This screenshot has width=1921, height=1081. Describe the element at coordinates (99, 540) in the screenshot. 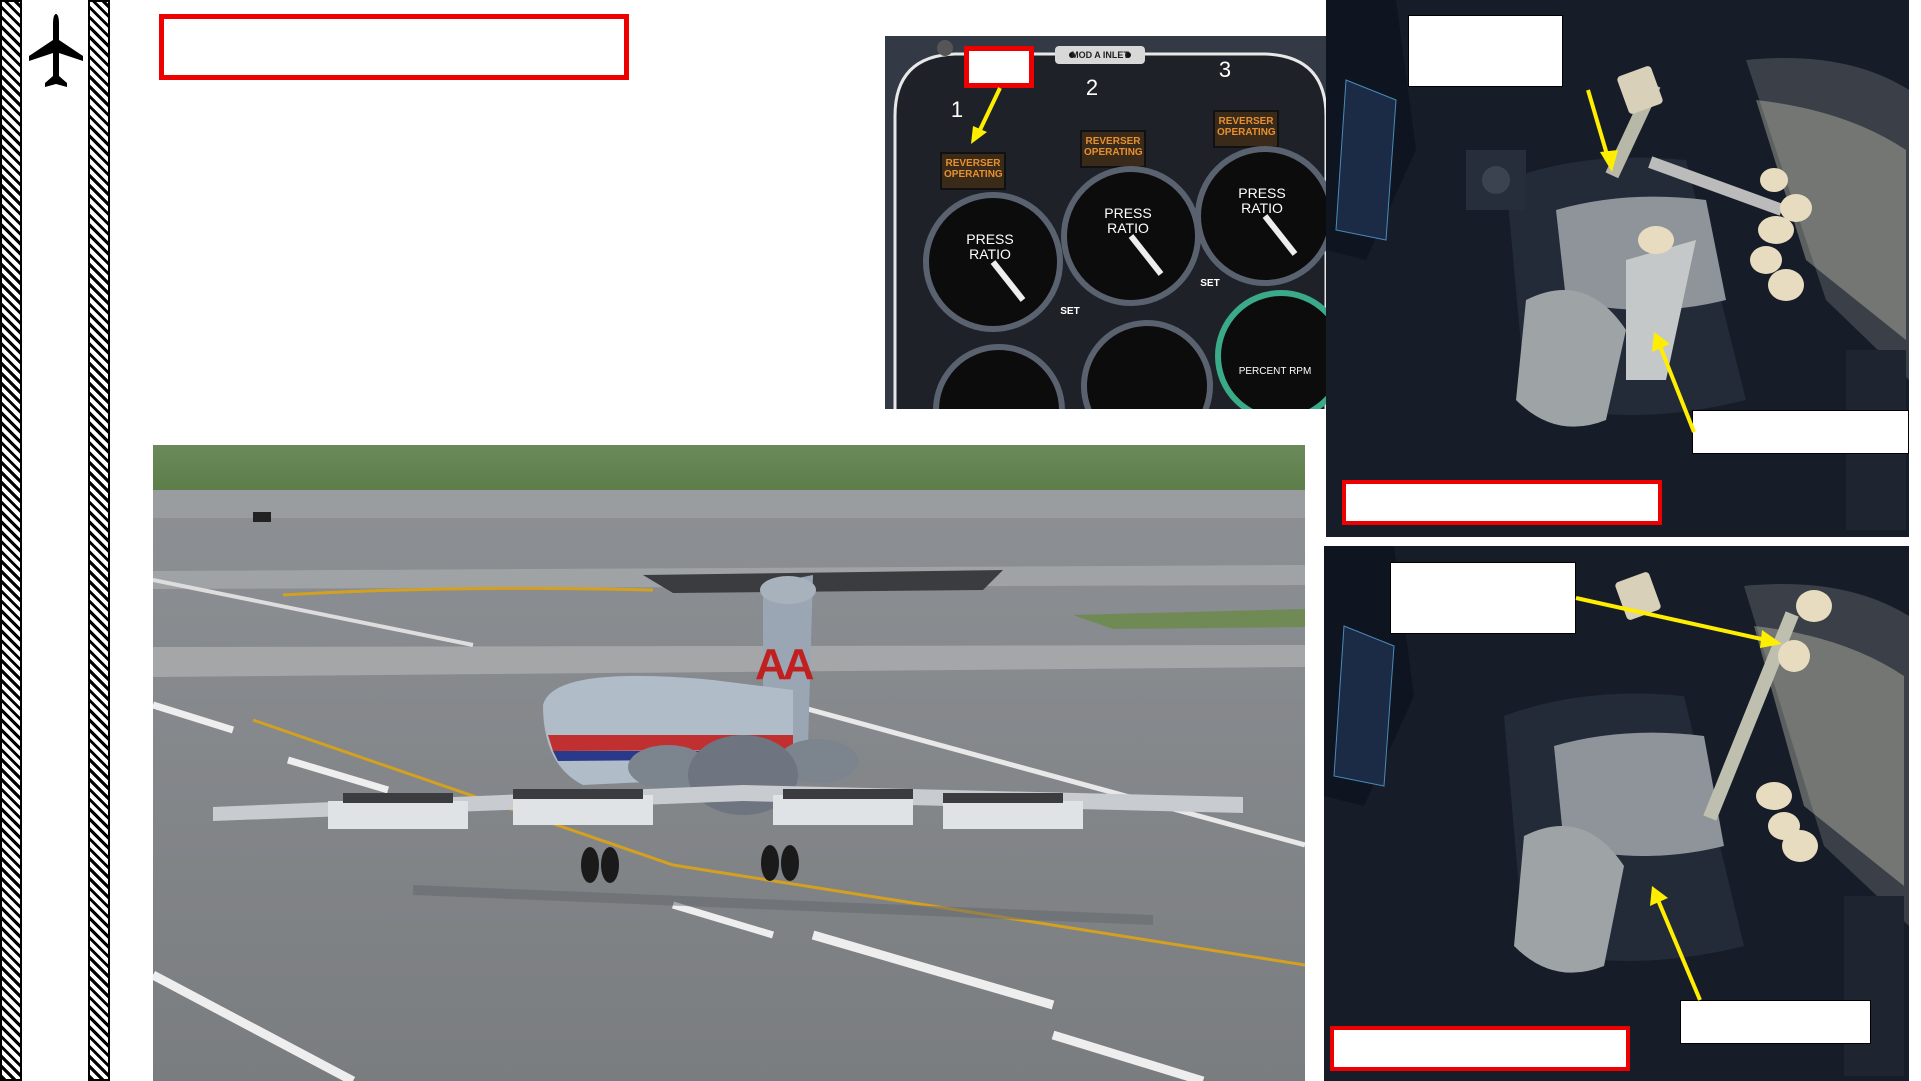

I see `sidebar-right-stripe` at that location.